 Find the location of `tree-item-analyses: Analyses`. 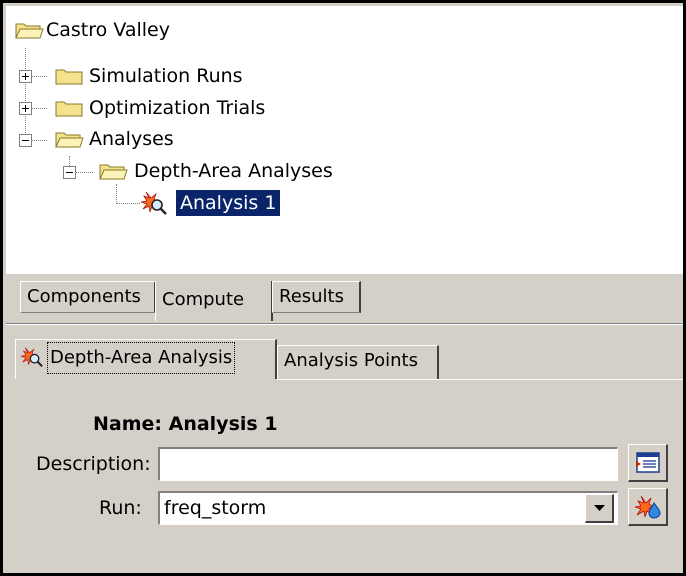

tree-item-analyses: Analyses is located at coordinates (131, 139).